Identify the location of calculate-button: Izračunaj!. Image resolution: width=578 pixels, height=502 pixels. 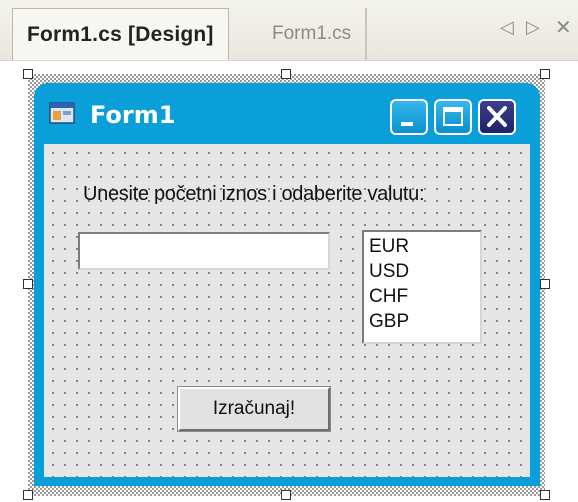
(254, 409).